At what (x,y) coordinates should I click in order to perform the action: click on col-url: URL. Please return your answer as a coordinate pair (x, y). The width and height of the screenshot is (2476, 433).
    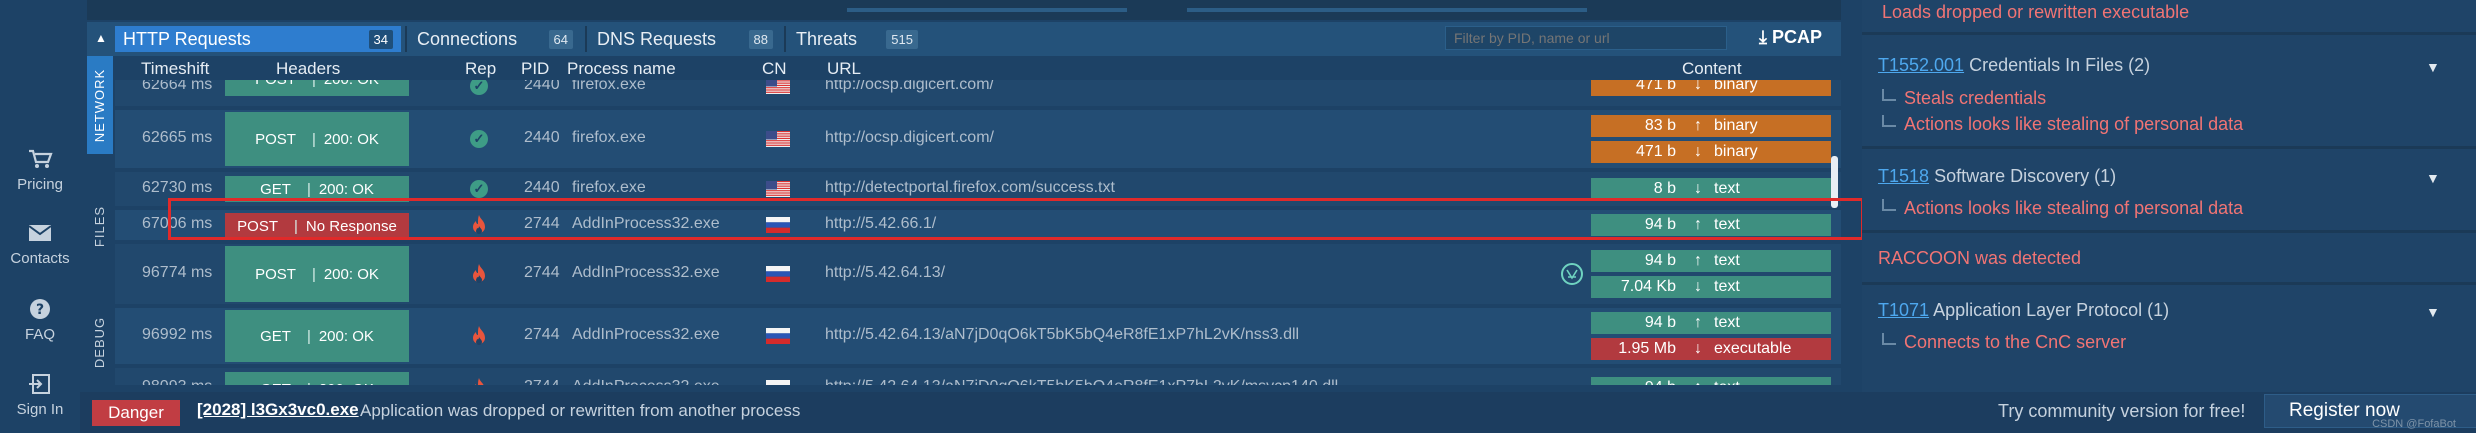
    Looking at the image, I should click on (844, 69).